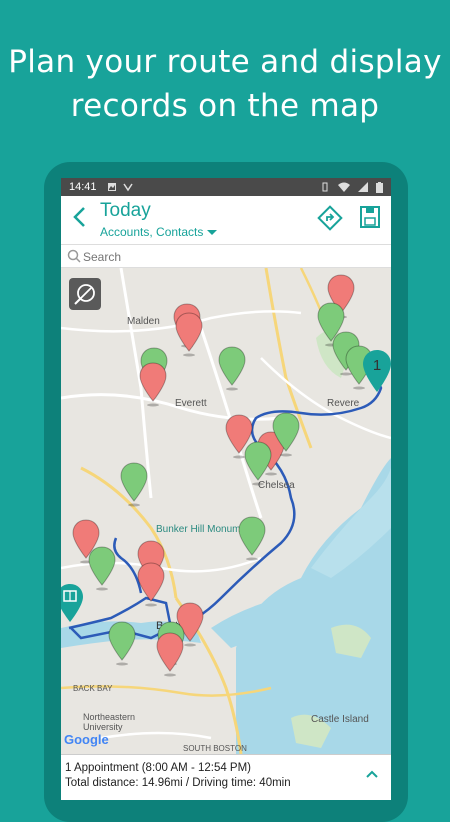  What do you see at coordinates (330, 218) in the screenshot?
I see `route-icon` at bounding box center [330, 218].